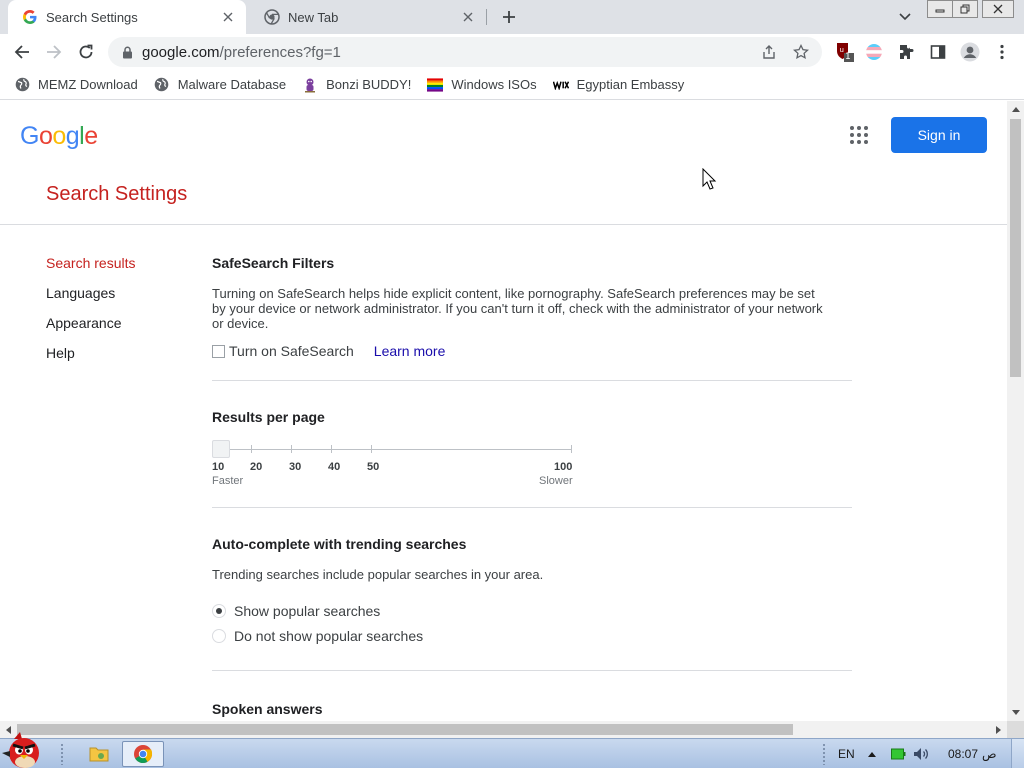  Describe the element at coordinates (267, 709) in the screenshot. I see `spoken-answers-title: Spoken answers` at that location.